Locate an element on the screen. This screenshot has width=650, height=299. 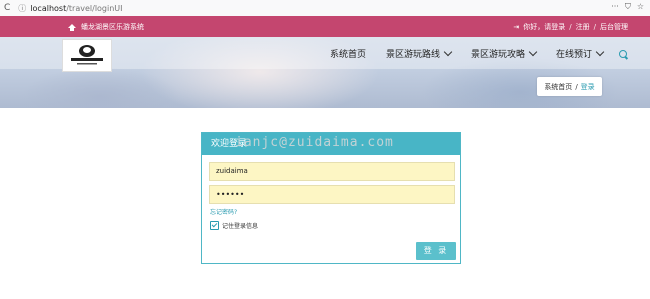
url-field: localhost/travel/loginUI is located at coordinates (76, 8).